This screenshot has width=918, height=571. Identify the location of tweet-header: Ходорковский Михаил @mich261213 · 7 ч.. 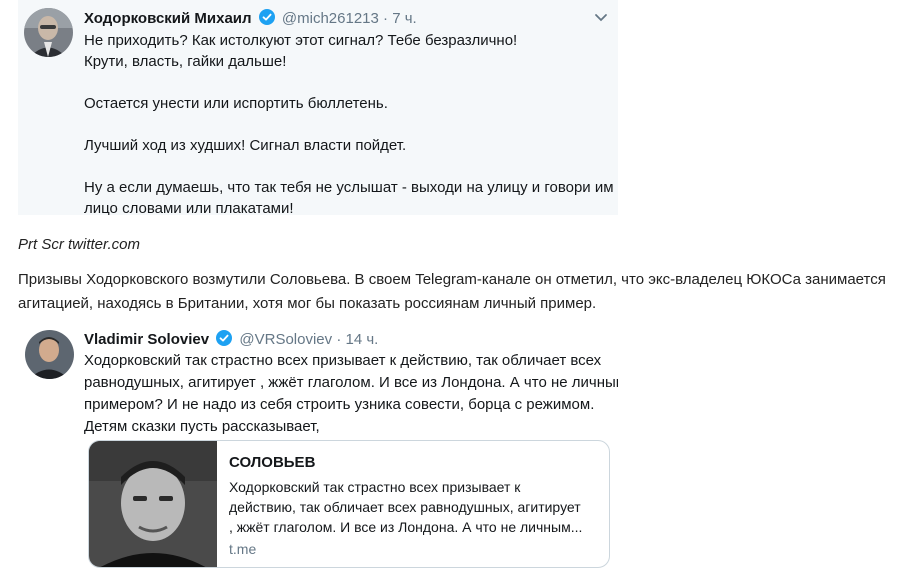
(250, 19).